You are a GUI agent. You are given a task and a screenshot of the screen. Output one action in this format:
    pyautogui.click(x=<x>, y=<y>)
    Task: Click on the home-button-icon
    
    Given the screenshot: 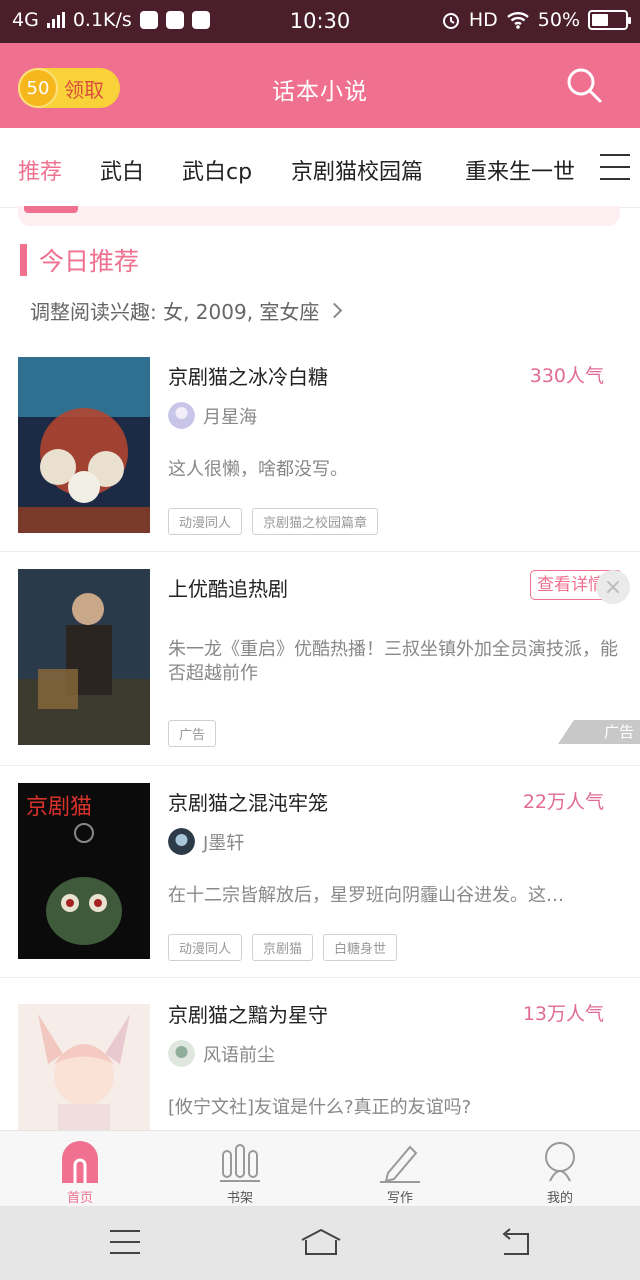 What is the action you would take?
    pyautogui.click(x=321, y=1242)
    